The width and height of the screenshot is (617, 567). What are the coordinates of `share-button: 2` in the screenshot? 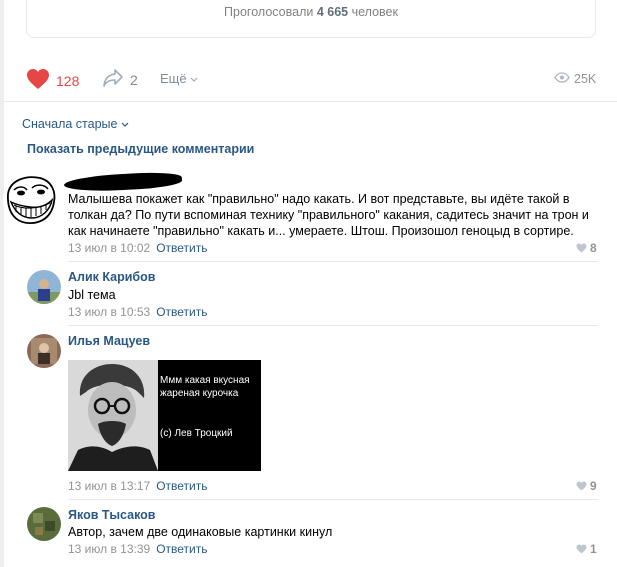 It's located at (120, 79).